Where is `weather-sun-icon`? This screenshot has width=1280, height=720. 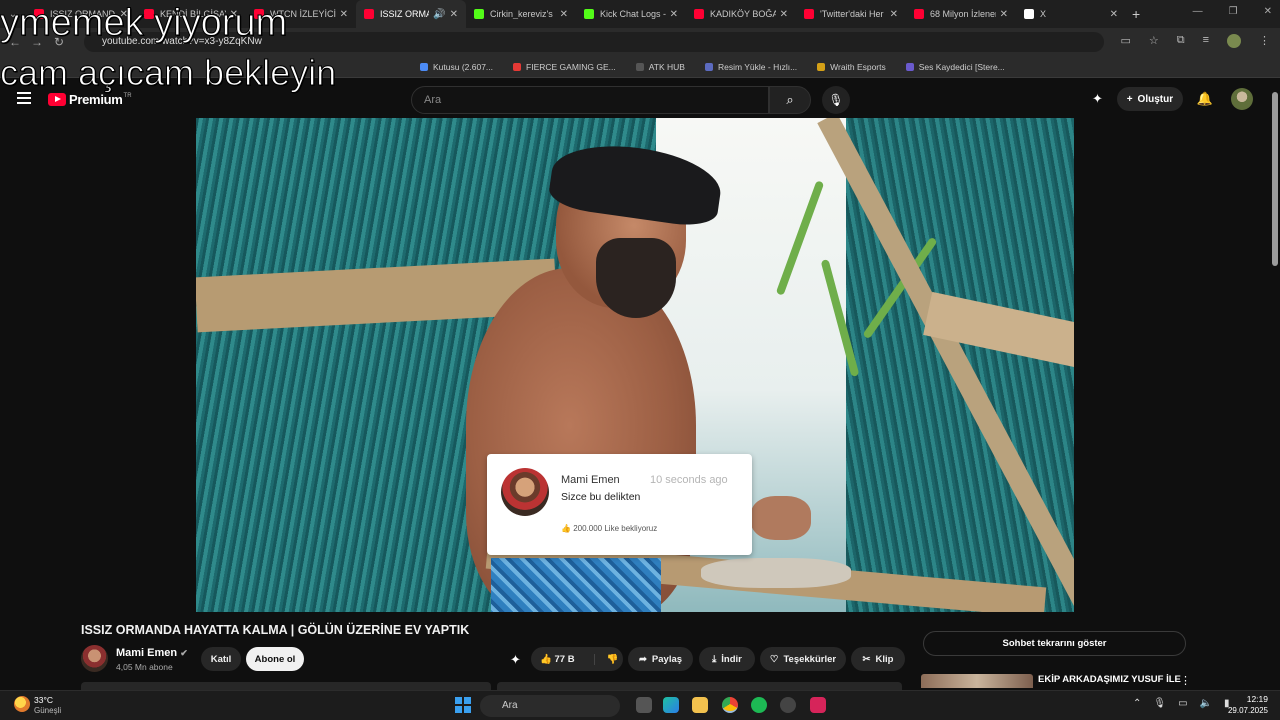 weather-sun-icon is located at coordinates (22, 704).